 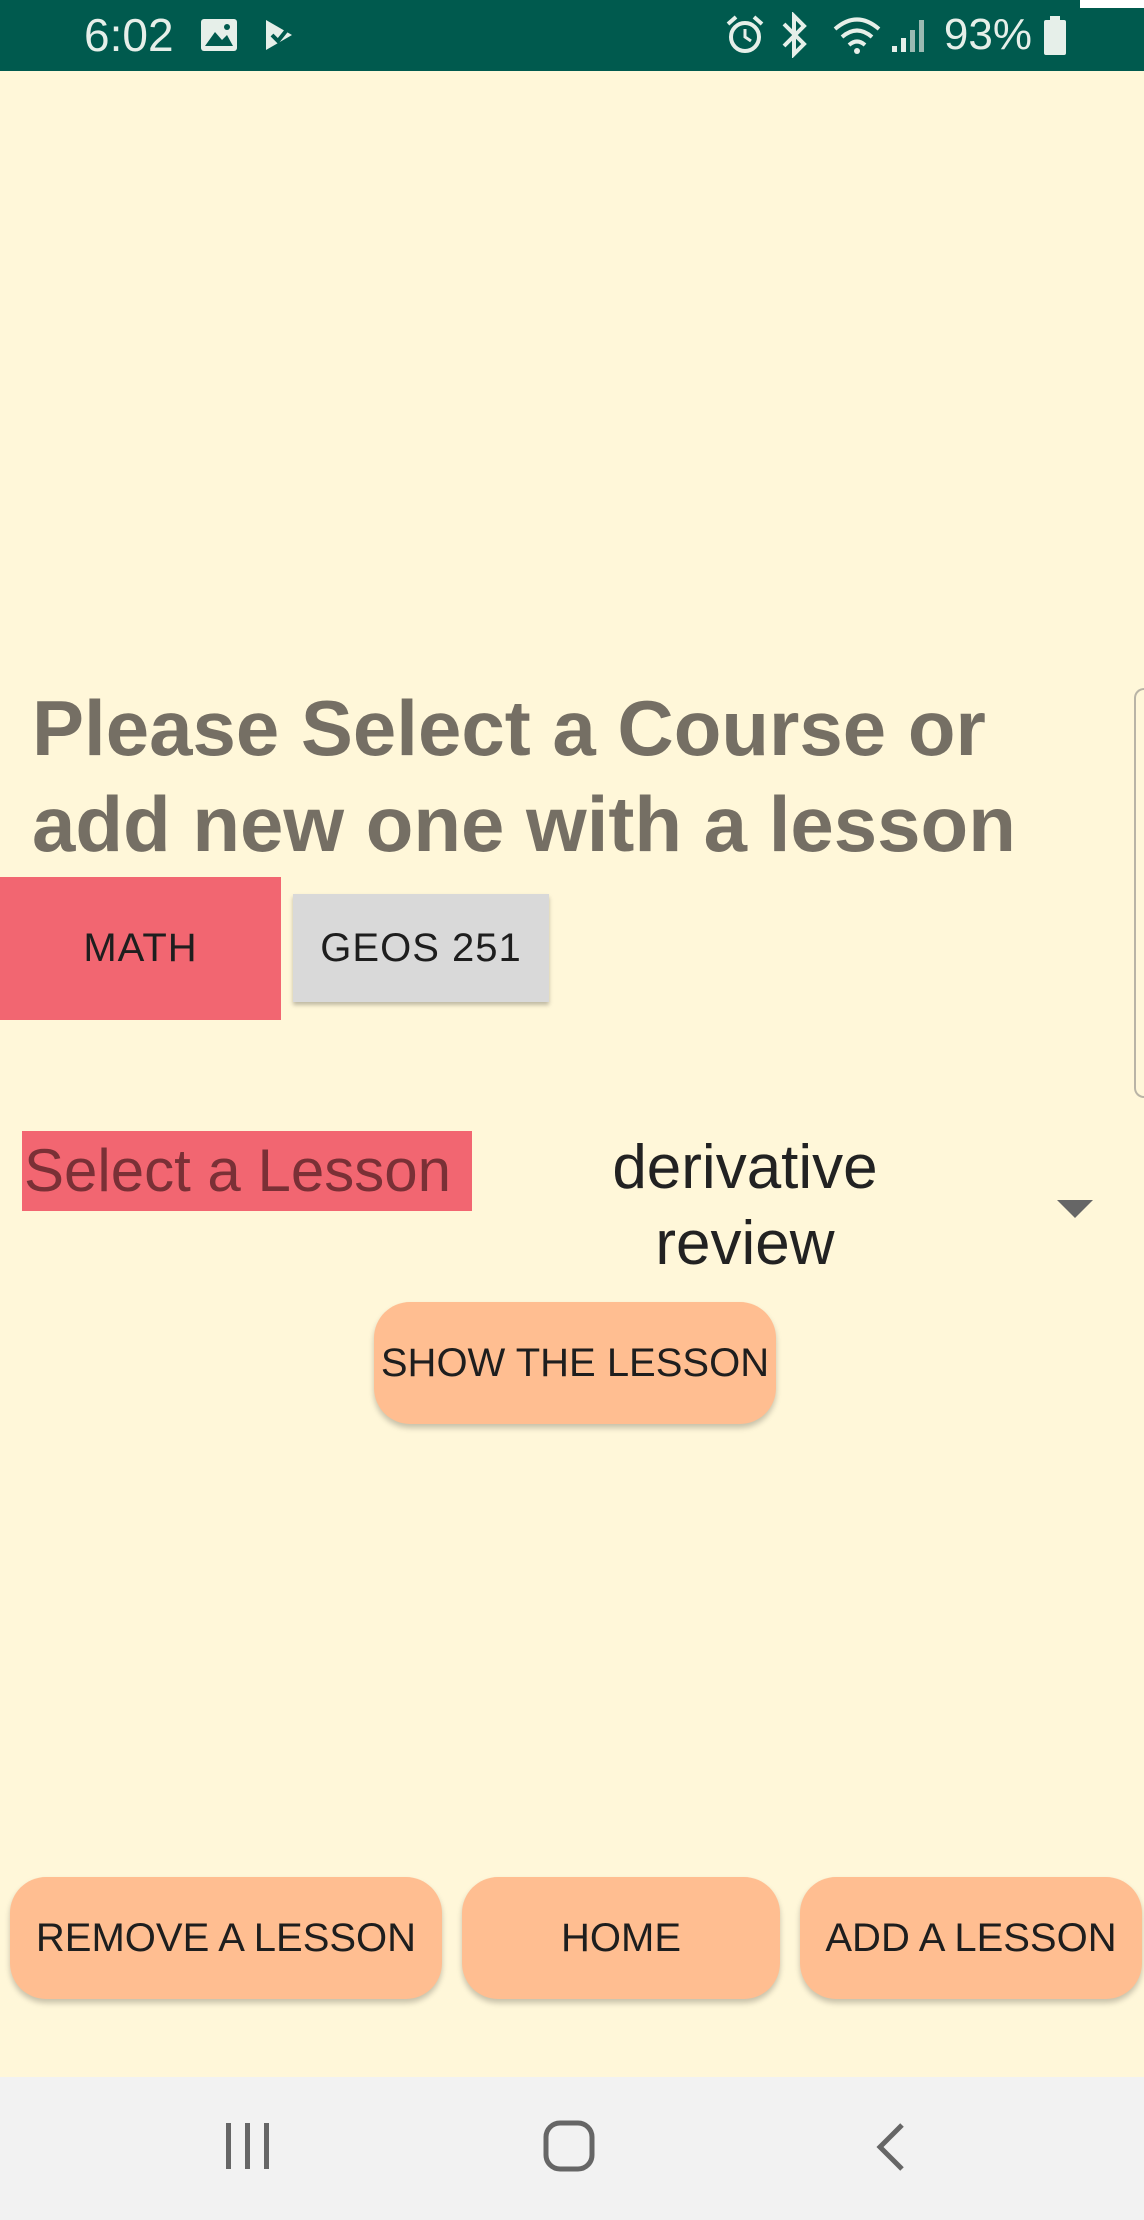 What do you see at coordinates (745, 37) in the screenshot?
I see `alarm-icon` at bounding box center [745, 37].